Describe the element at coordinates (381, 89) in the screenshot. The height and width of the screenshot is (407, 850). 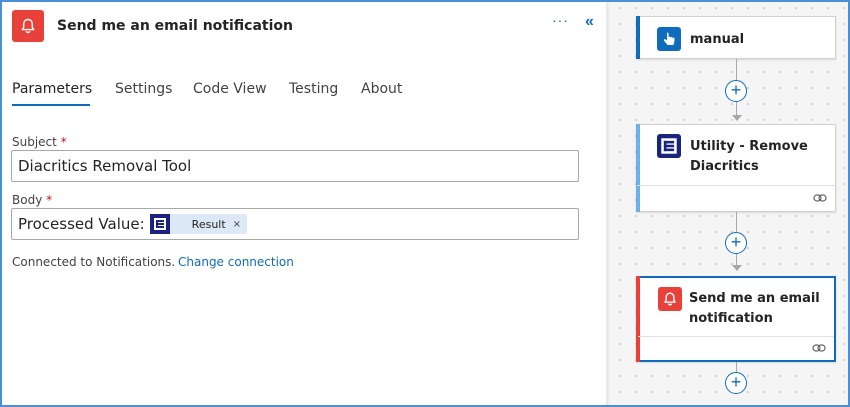
I see `tab-about: About` at that location.